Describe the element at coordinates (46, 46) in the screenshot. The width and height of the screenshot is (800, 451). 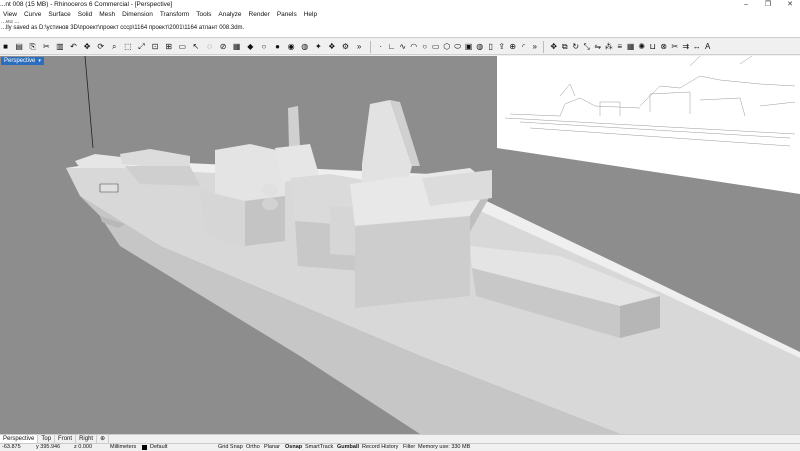
I see `cut-icon: ✂` at that location.